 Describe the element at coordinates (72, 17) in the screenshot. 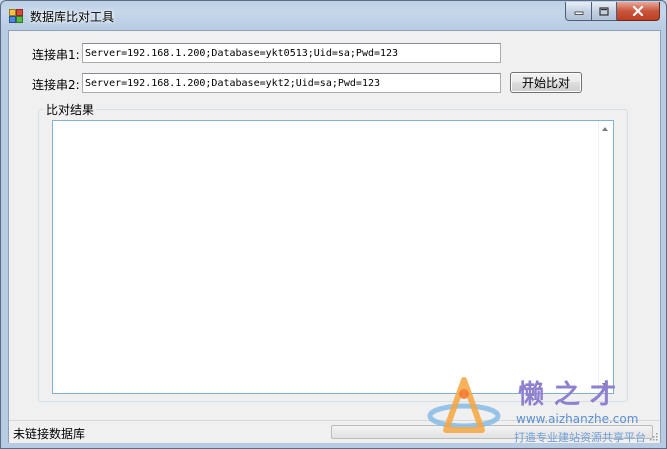

I see `window-title: 数据库比对工具` at that location.